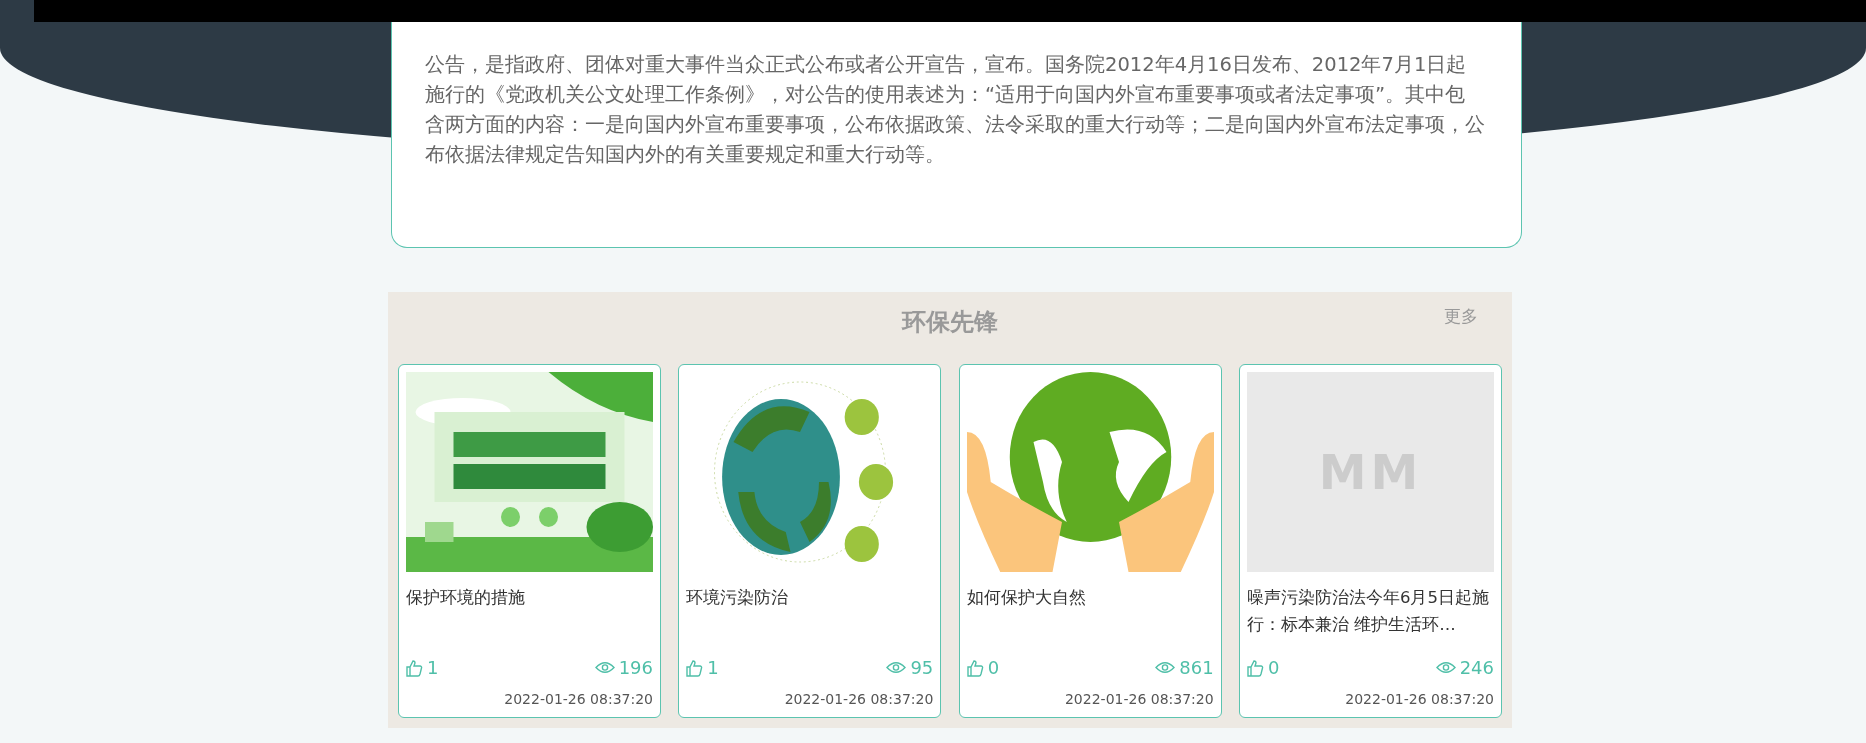 The image size is (1866, 743). What do you see at coordinates (529, 541) in the screenshot?
I see `article-card: 保护环境的措施 1 196 2022-01-26 08:37:20` at bounding box center [529, 541].